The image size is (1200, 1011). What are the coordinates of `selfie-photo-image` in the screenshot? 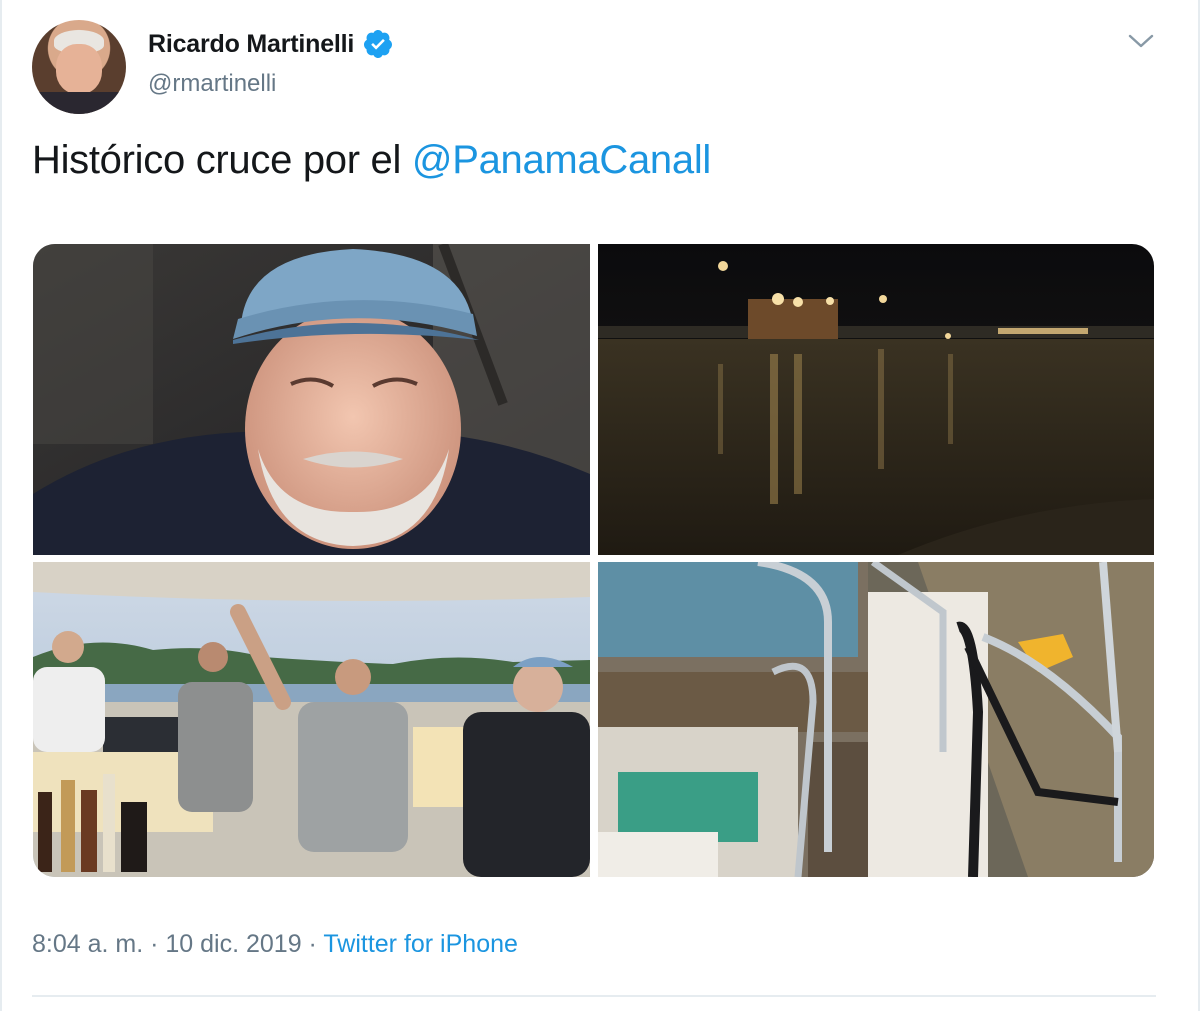 It's located at (311, 399).